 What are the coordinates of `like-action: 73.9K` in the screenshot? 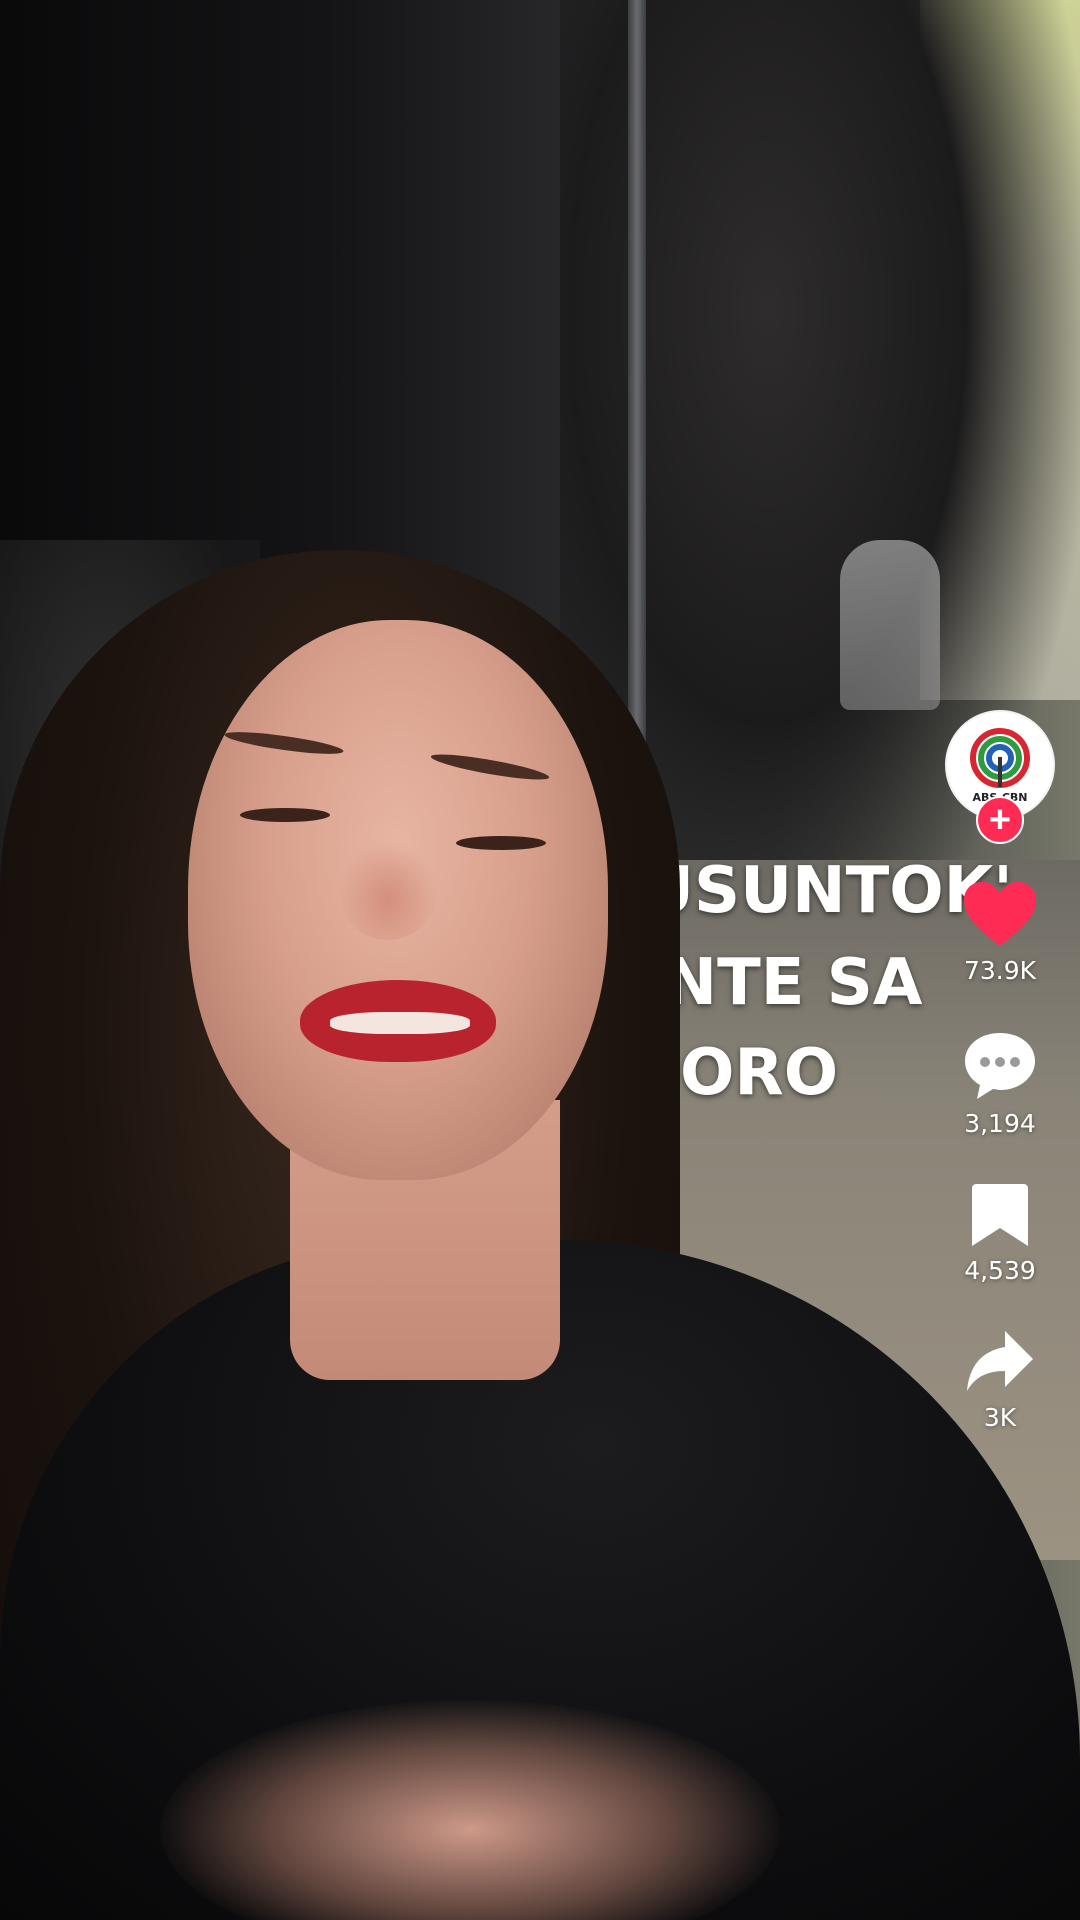 It's located at (1000, 932).